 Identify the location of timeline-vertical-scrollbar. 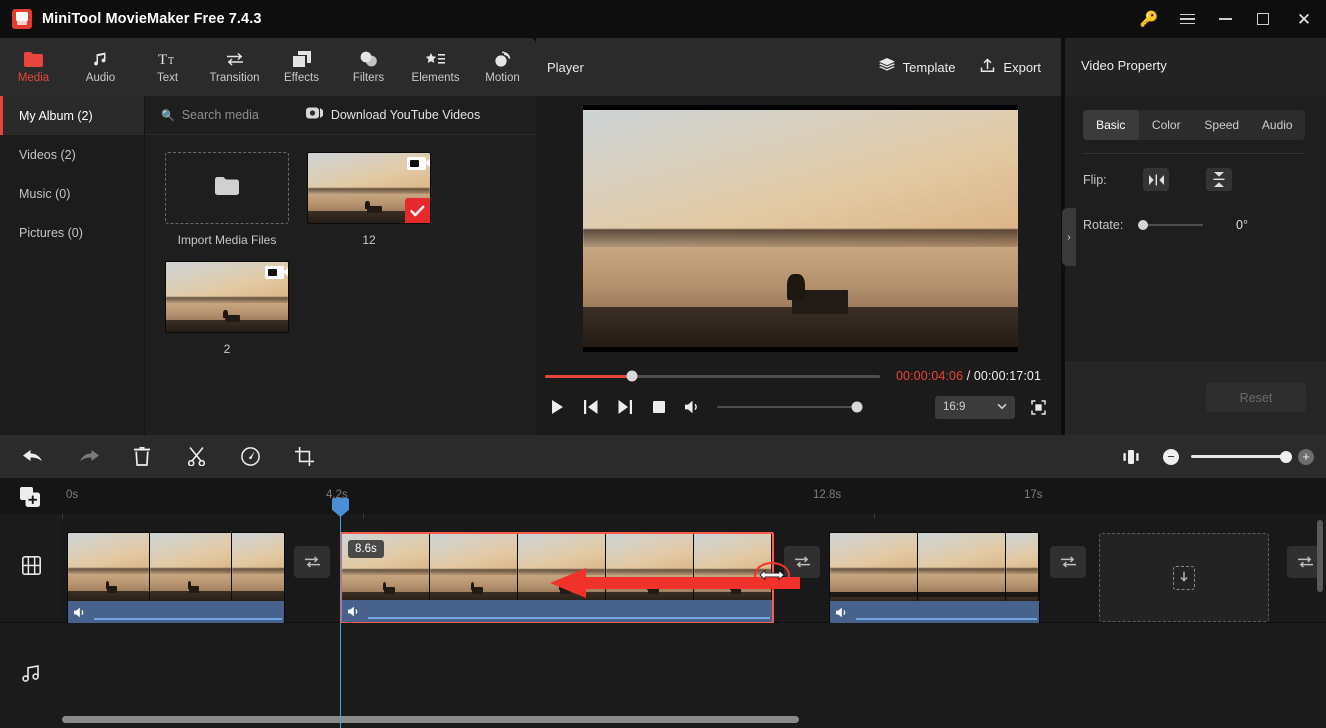
(1320, 556).